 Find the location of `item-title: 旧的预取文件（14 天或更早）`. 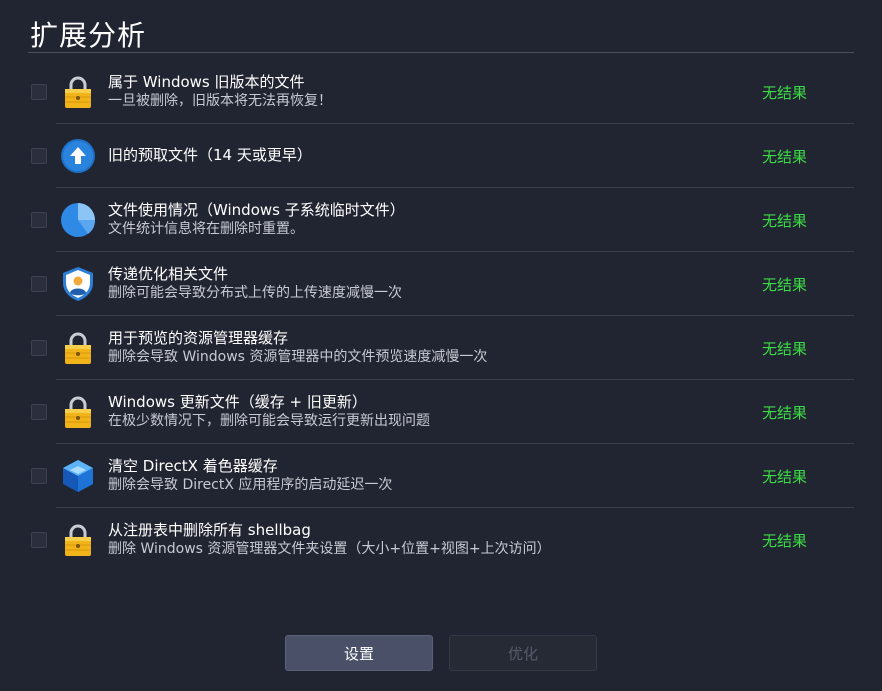

item-title: 旧的预取文件（14 天或更早） is located at coordinates (210, 155).